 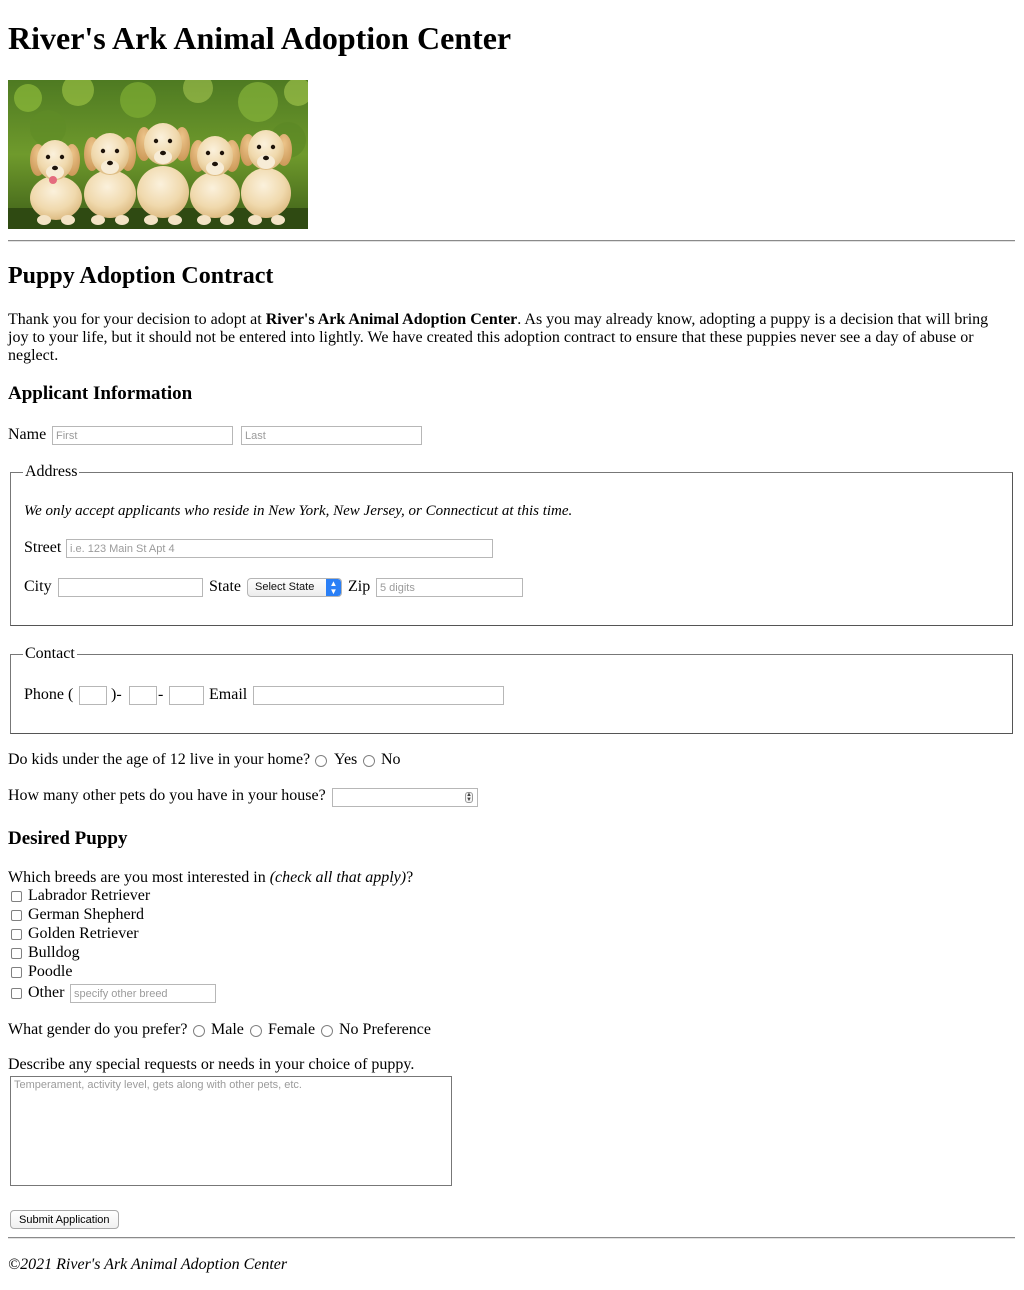 I want to click on applicant-heading: Applicant Information, so click(x=100, y=393).